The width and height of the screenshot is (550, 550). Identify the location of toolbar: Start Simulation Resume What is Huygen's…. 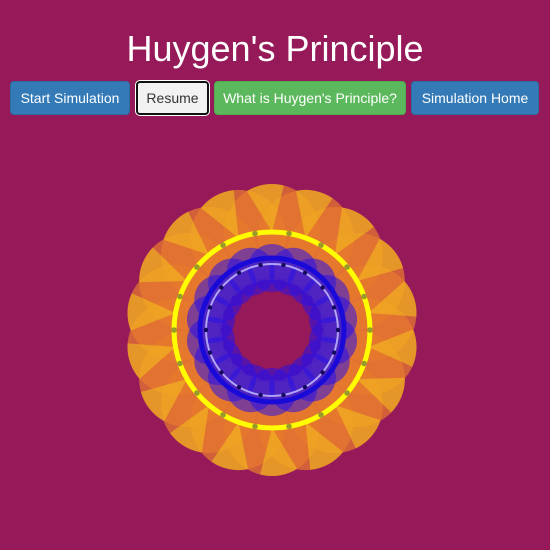
(275, 98).